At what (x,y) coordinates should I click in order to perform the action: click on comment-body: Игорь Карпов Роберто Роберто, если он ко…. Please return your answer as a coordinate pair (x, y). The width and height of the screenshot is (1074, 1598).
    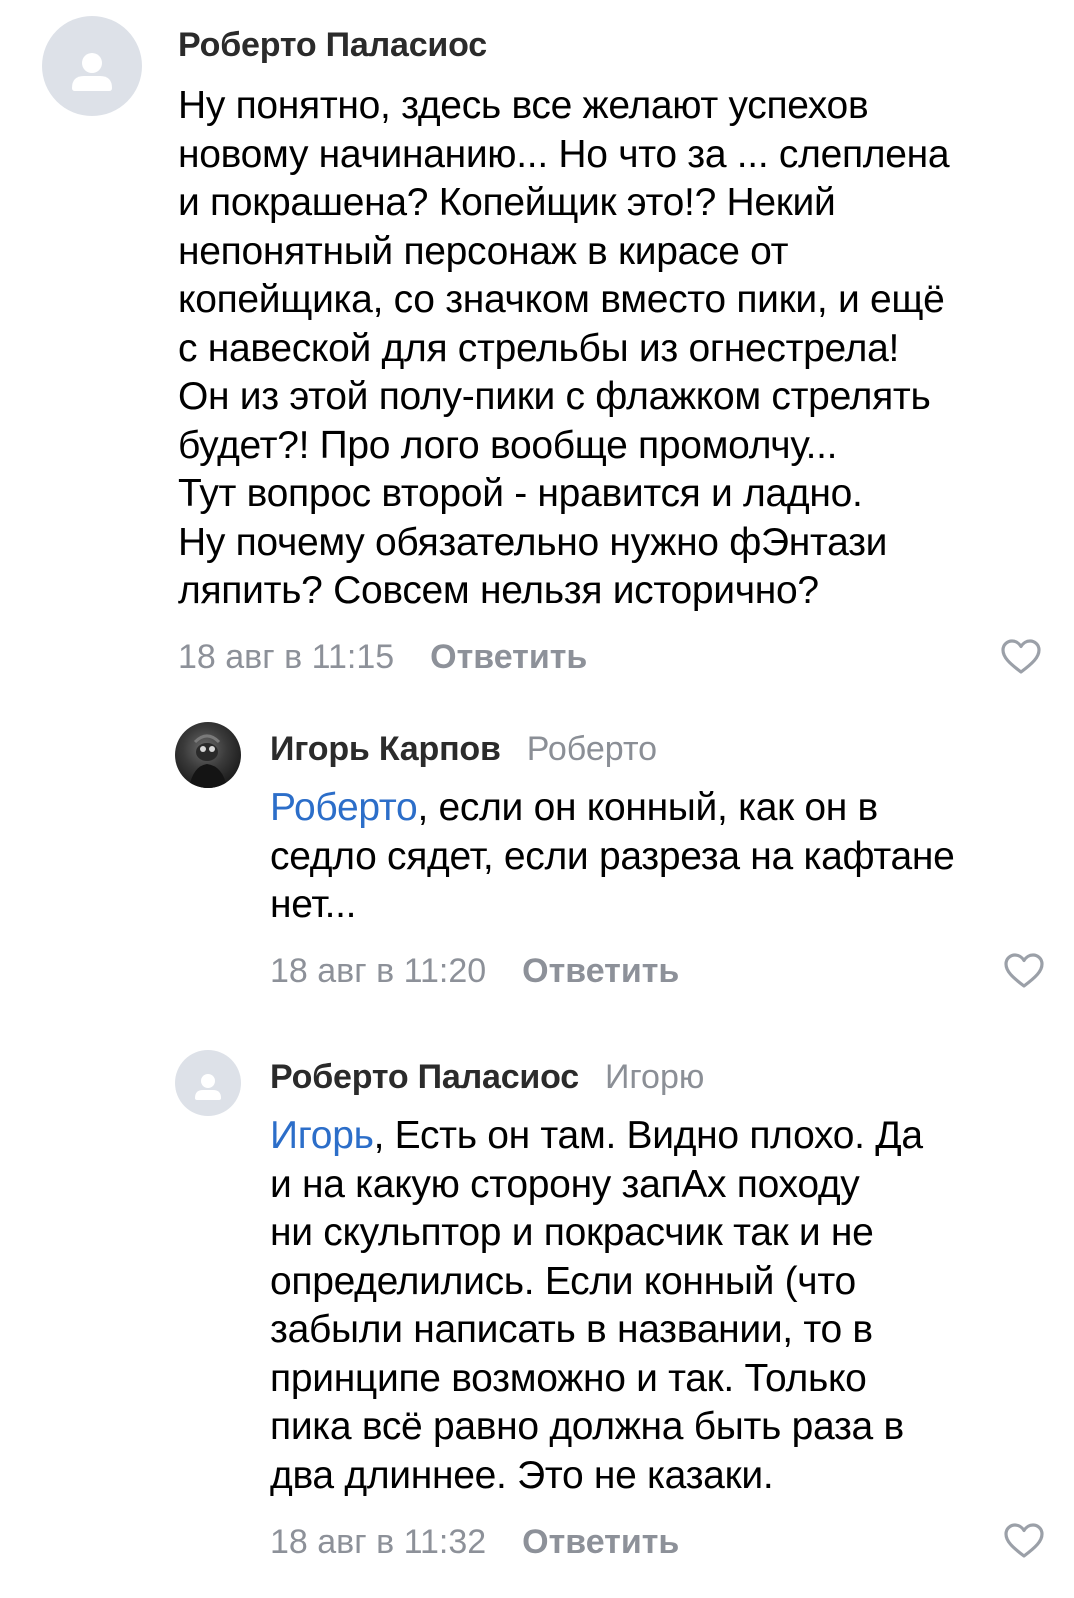
    Looking at the image, I should click on (657, 861).